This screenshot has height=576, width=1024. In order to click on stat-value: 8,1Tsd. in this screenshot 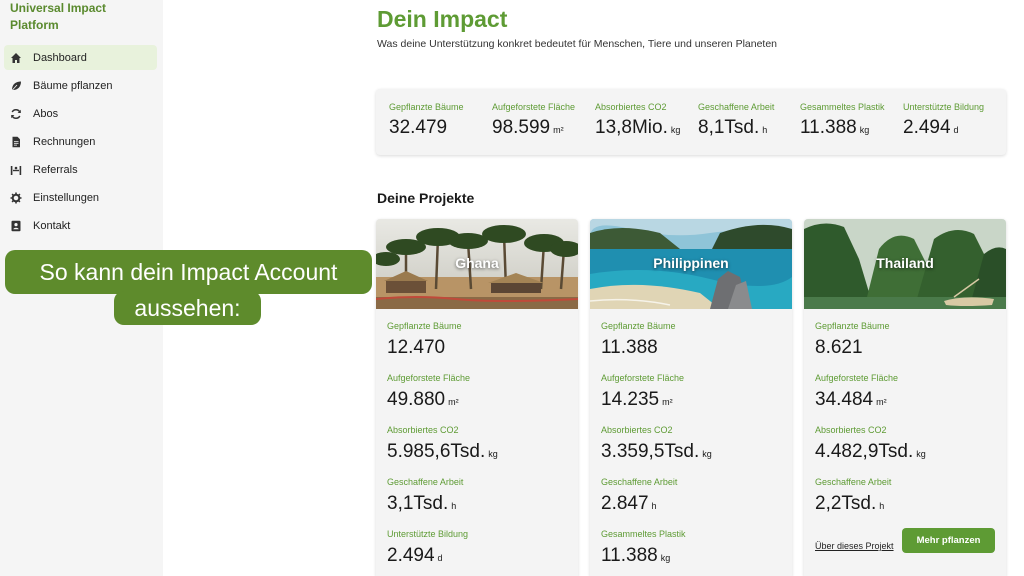, I will do `click(729, 127)`.